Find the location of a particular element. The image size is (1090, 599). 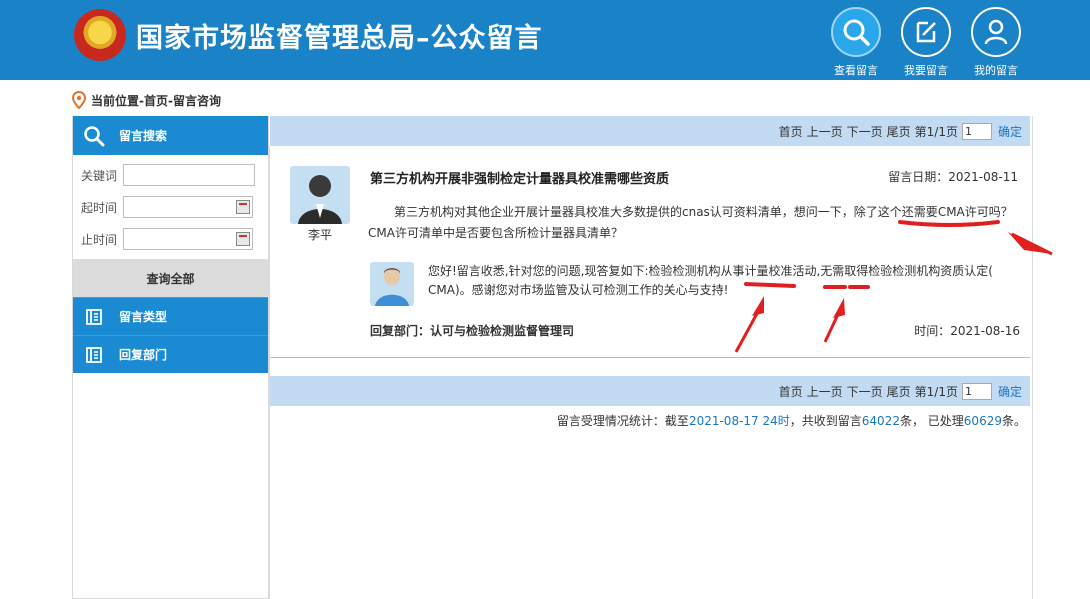

author-name: 李平 is located at coordinates (319, 235).